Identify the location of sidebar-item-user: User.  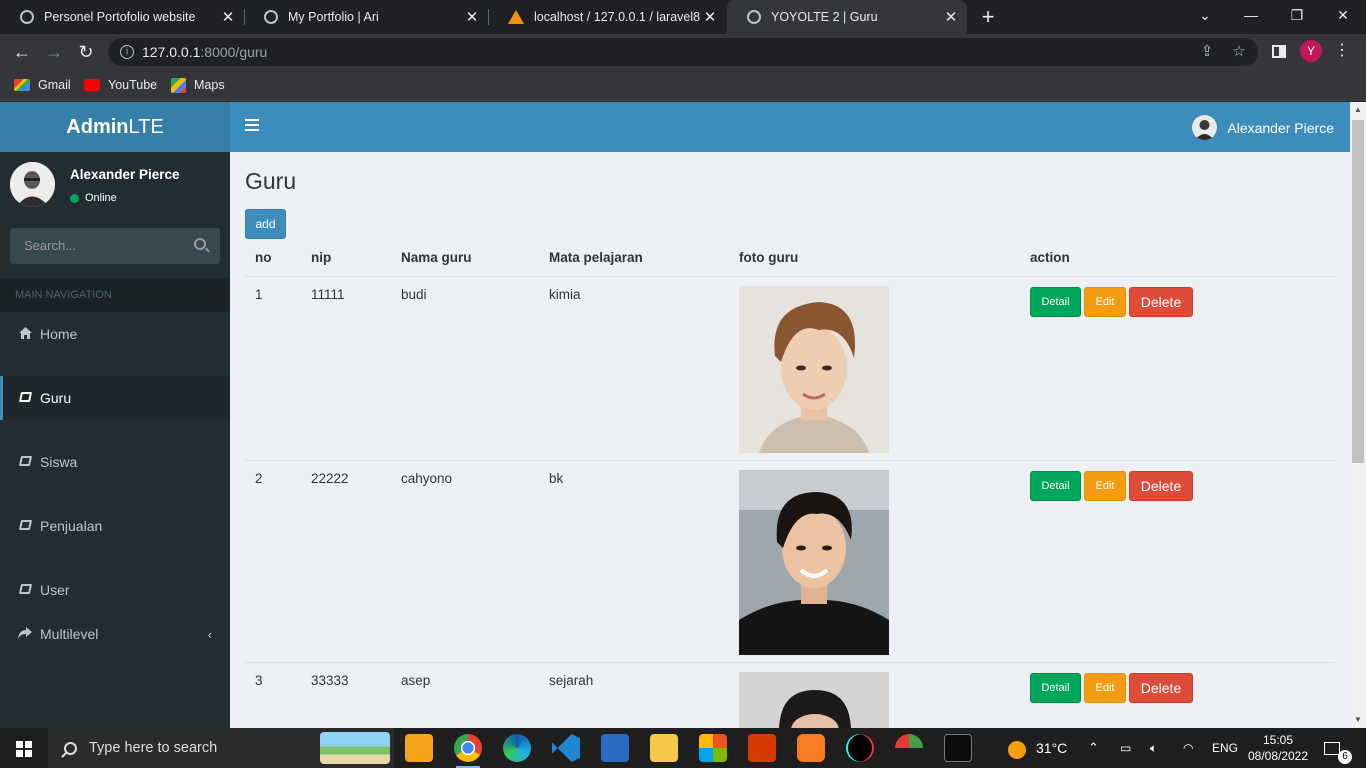
(115, 590).